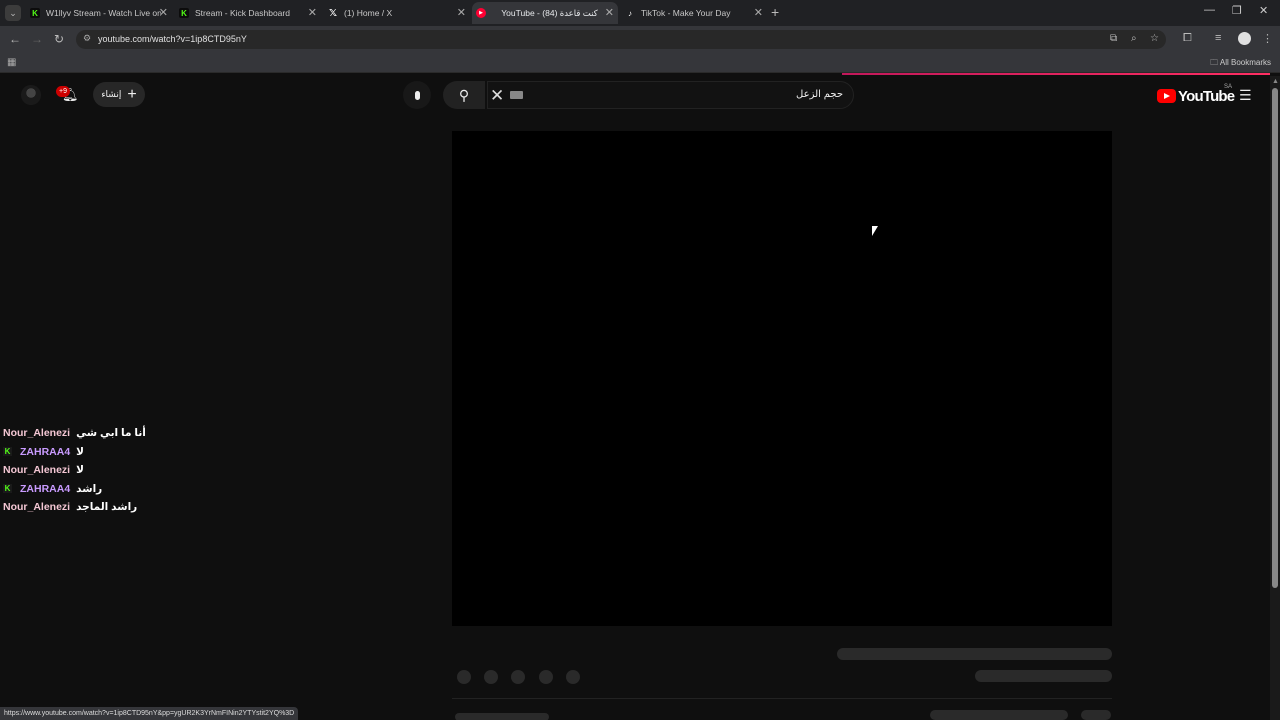 The width and height of the screenshot is (1280, 720). What do you see at coordinates (782, 698) in the screenshot?
I see `divider` at bounding box center [782, 698].